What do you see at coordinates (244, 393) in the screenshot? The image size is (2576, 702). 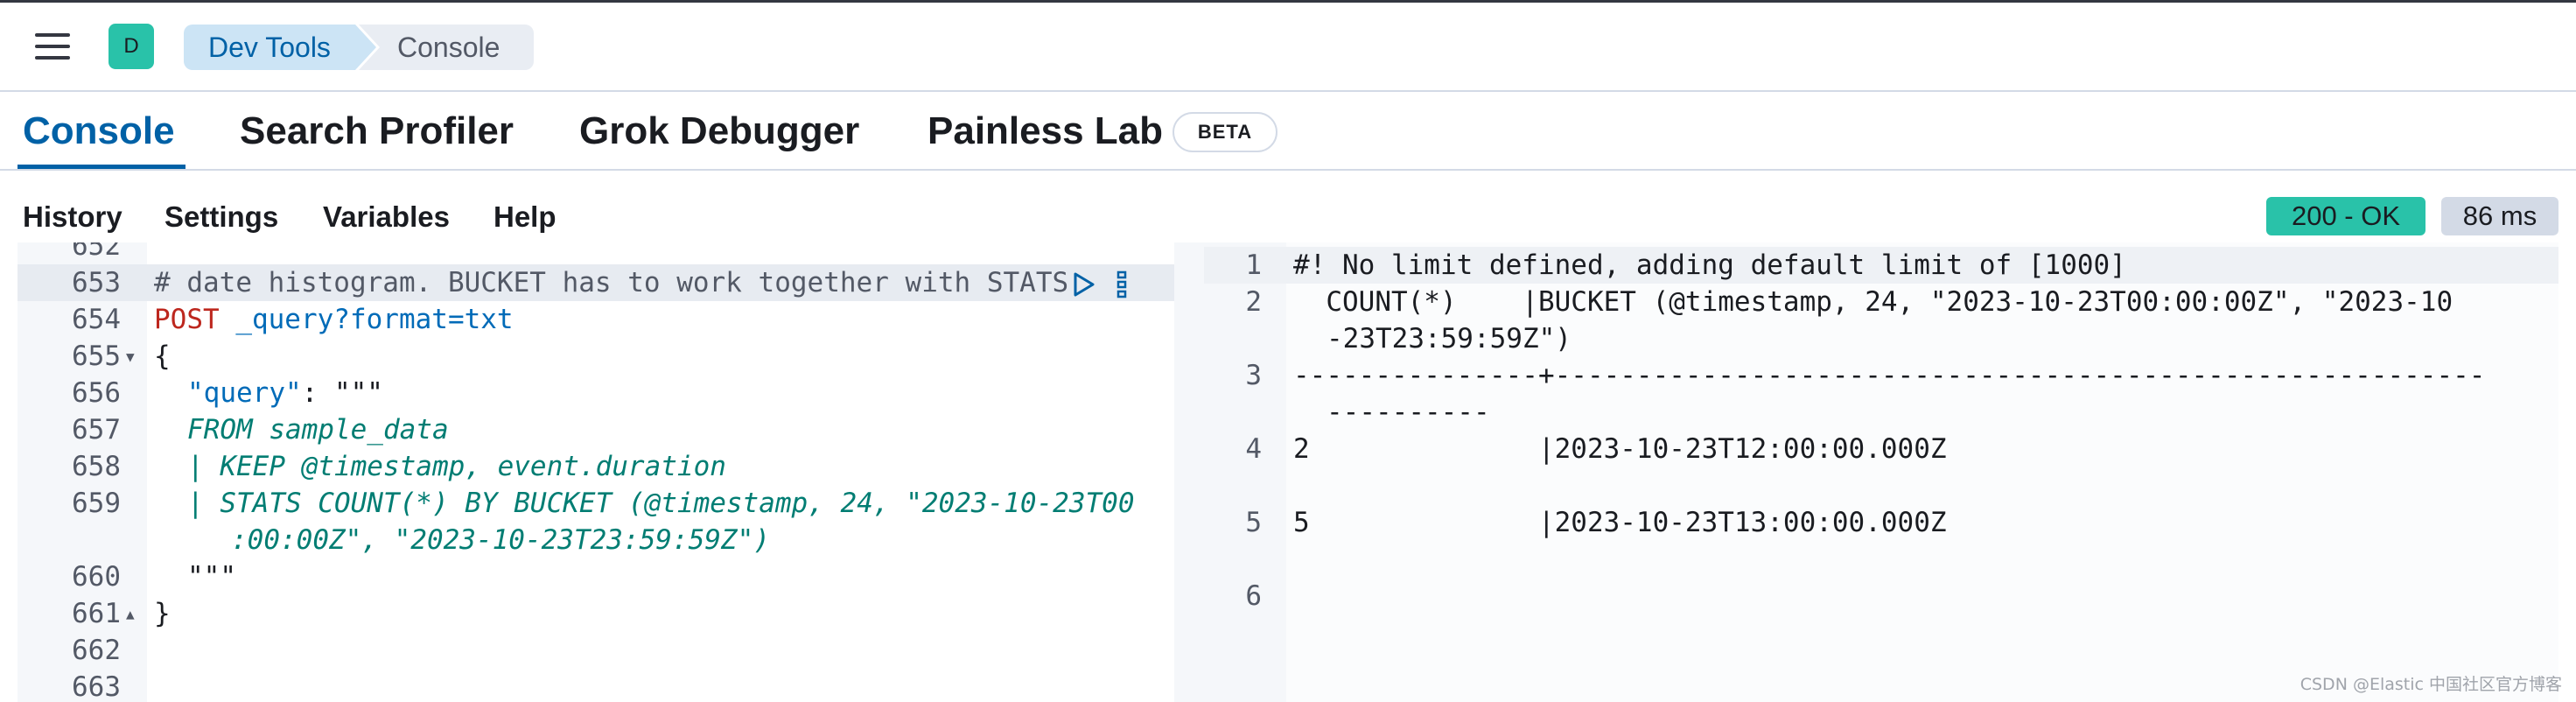 I see `json-key: "query"` at bounding box center [244, 393].